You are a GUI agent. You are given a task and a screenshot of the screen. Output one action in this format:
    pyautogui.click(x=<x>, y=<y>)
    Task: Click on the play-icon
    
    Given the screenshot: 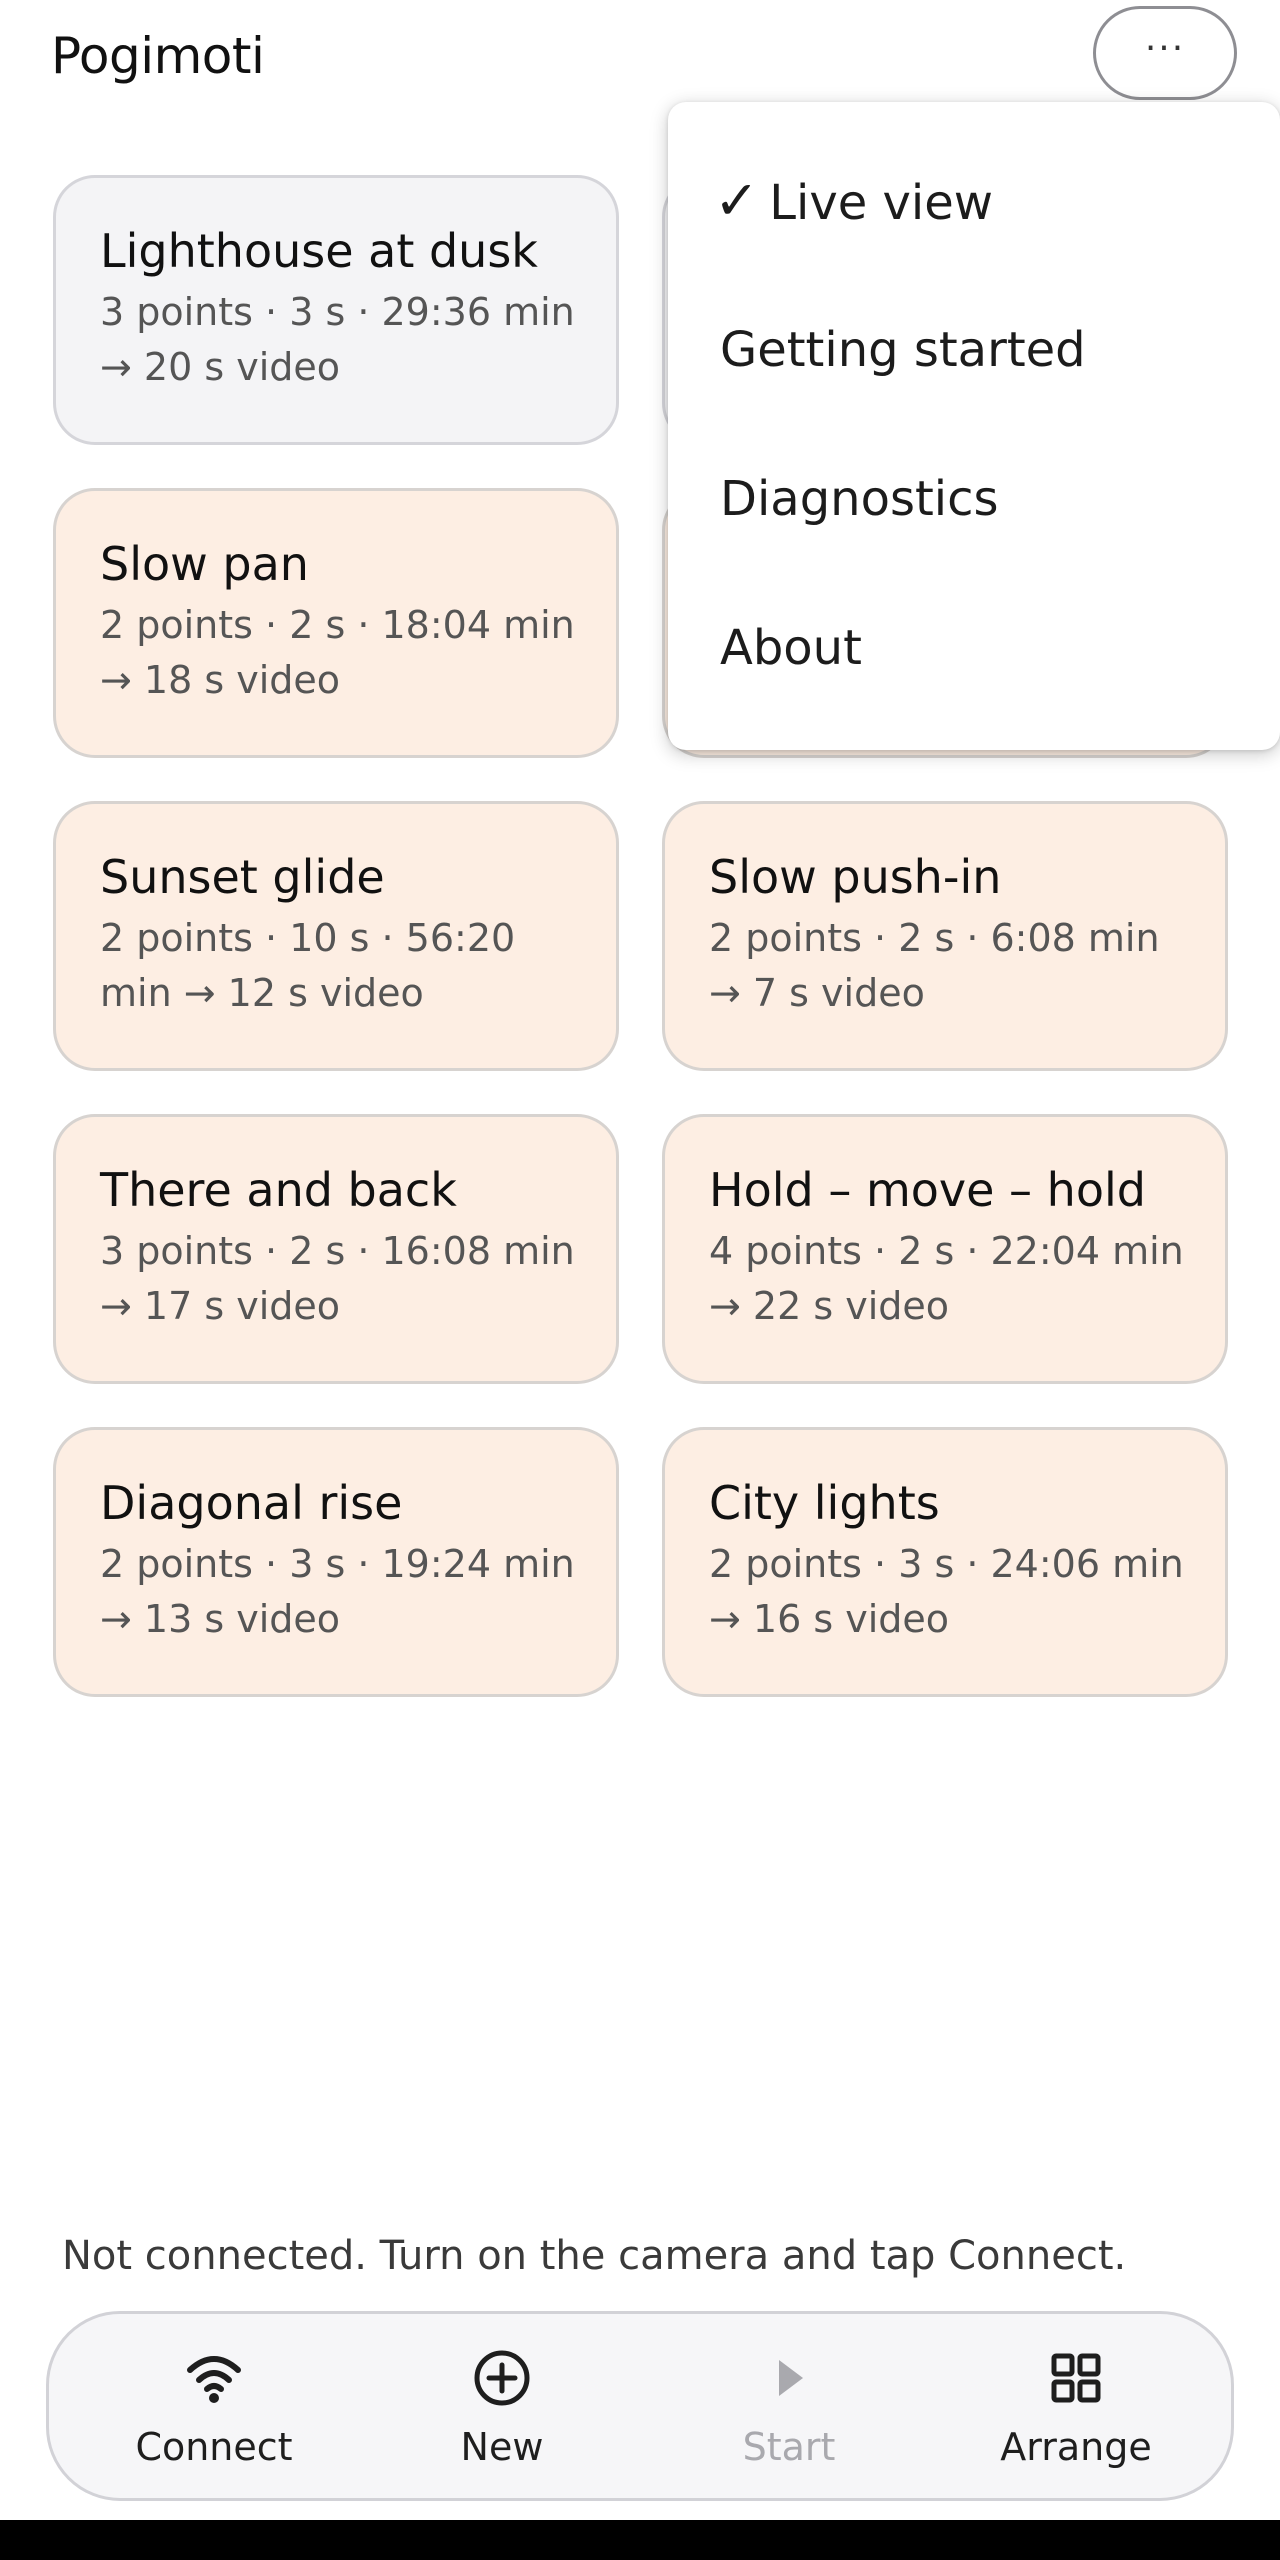 What is the action you would take?
    pyautogui.click(x=789, y=2378)
    